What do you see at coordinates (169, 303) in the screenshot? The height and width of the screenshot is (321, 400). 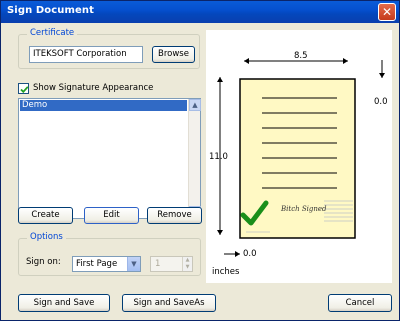 I see `sign-and-save-as-button: Sign and SaveAs` at bounding box center [169, 303].